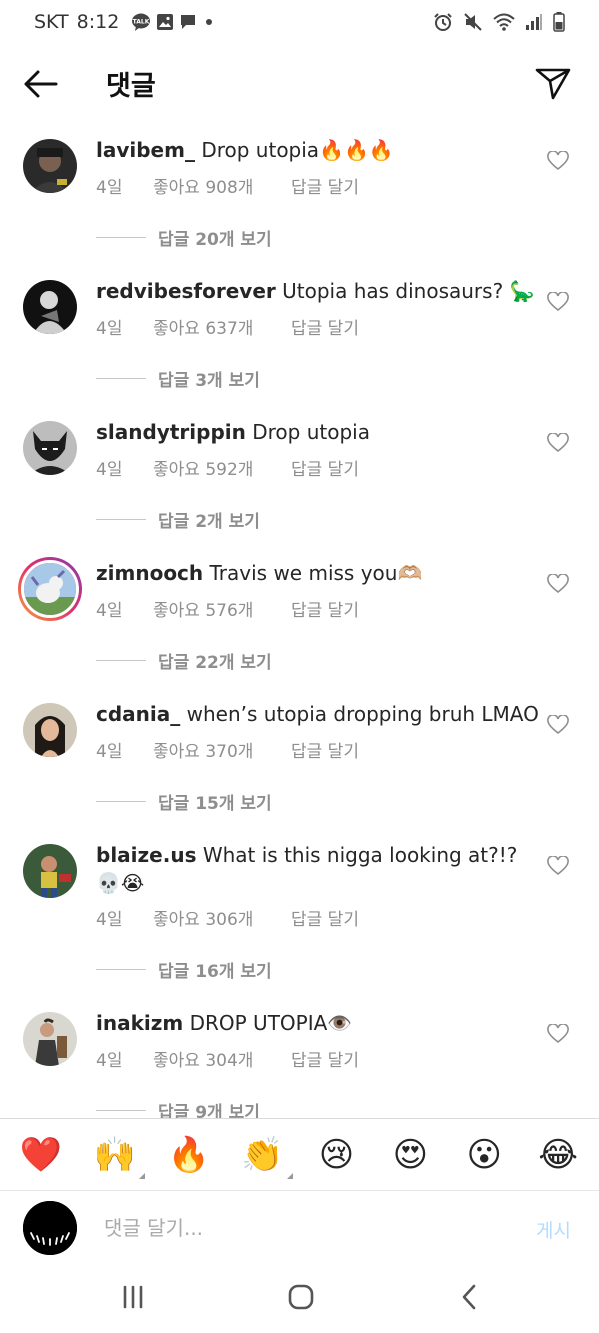 This screenshot has width=599, height=1333. What do you see at coordinates (222, 1058) in the screenshot?
I see `comment-likes: 좋아요 304개` at bounding box center [222, 1058].